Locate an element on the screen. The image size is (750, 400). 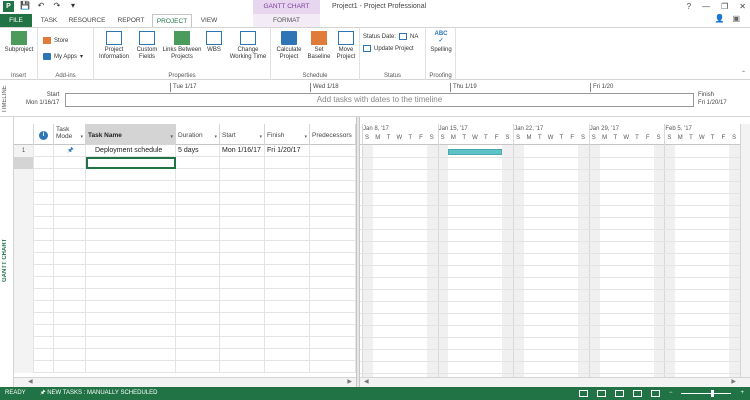
indicators-header: i is located at coordinates (44, 134).